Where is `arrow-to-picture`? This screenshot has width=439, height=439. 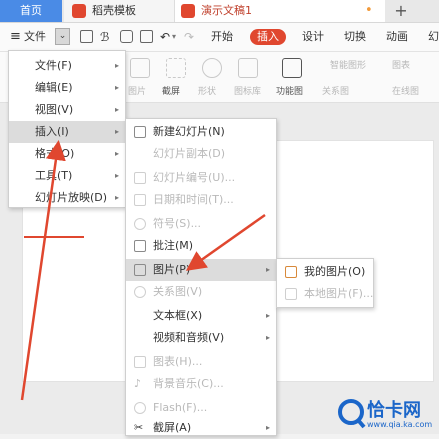
arrow-to-picture is located at coordinates (225, 242).